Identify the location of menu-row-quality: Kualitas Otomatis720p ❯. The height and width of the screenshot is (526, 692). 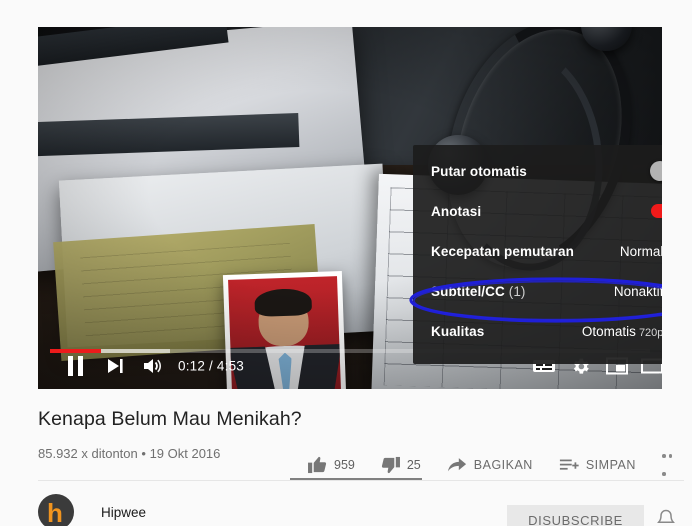
(537, 331).